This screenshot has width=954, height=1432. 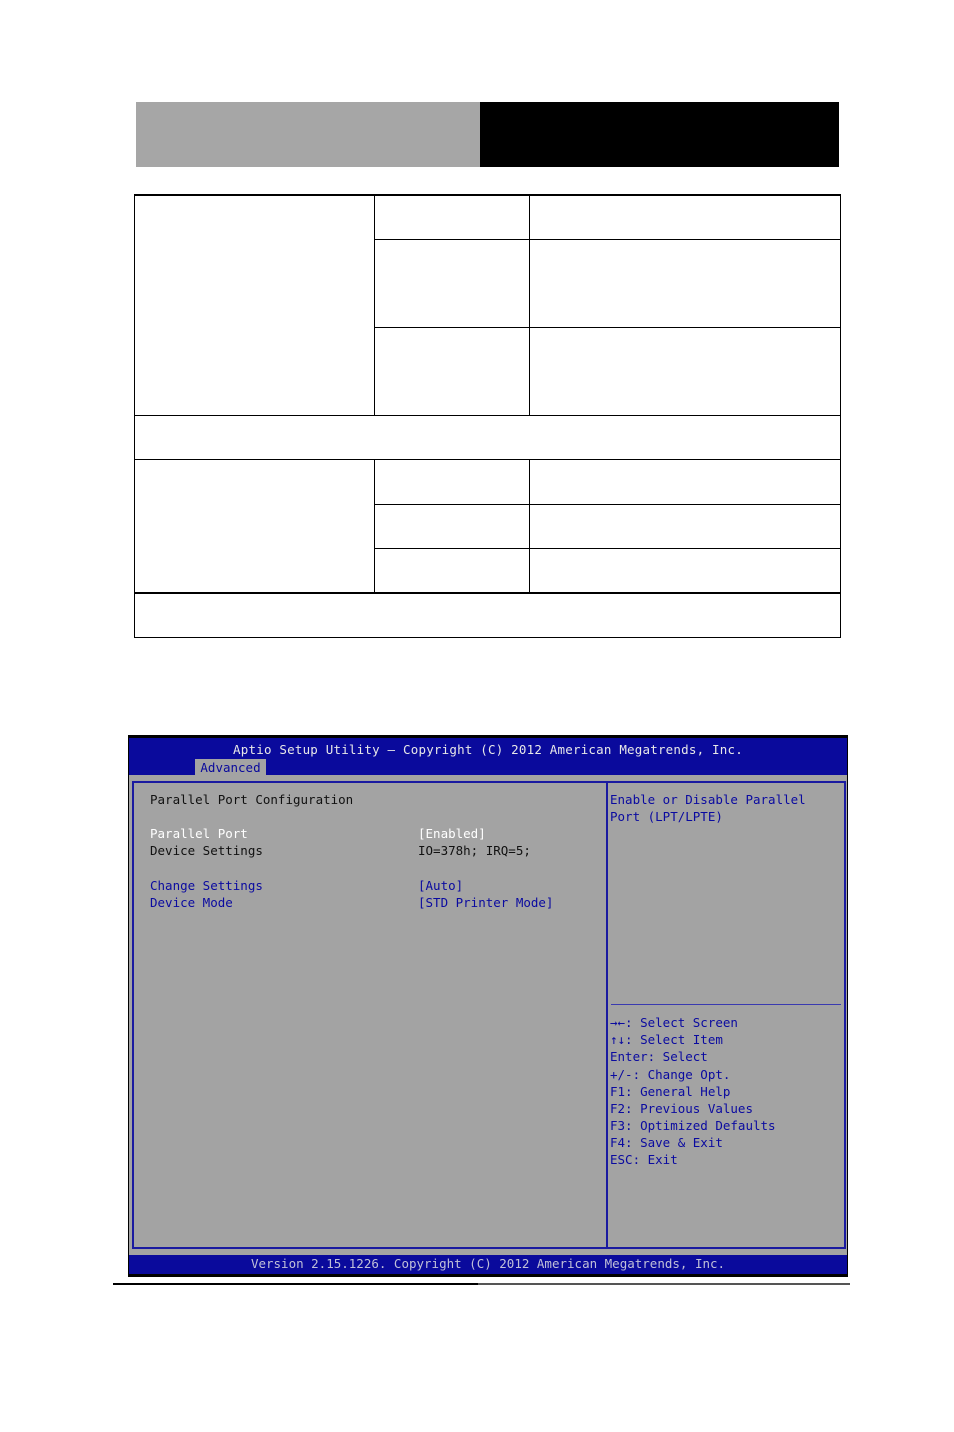 I want to click on help-text-line: Enable or Disable Parallel, so click(x=708, y=799).